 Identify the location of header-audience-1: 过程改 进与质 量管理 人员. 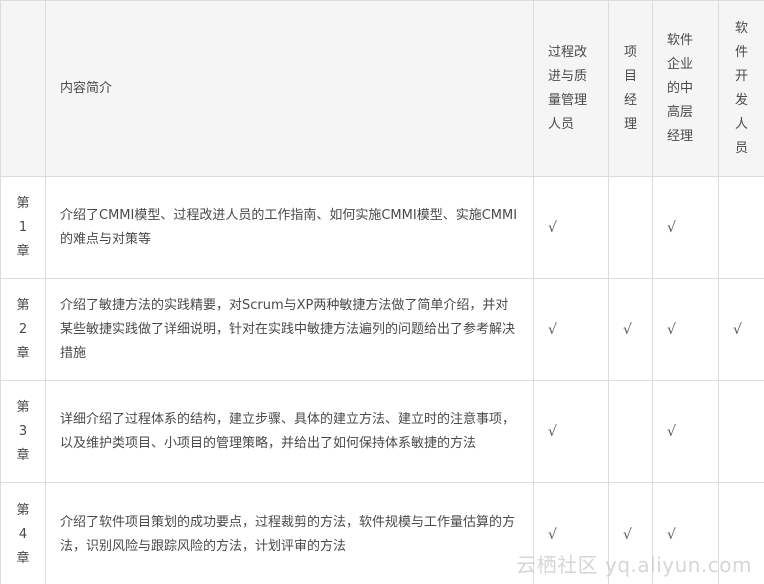
(571, 88).